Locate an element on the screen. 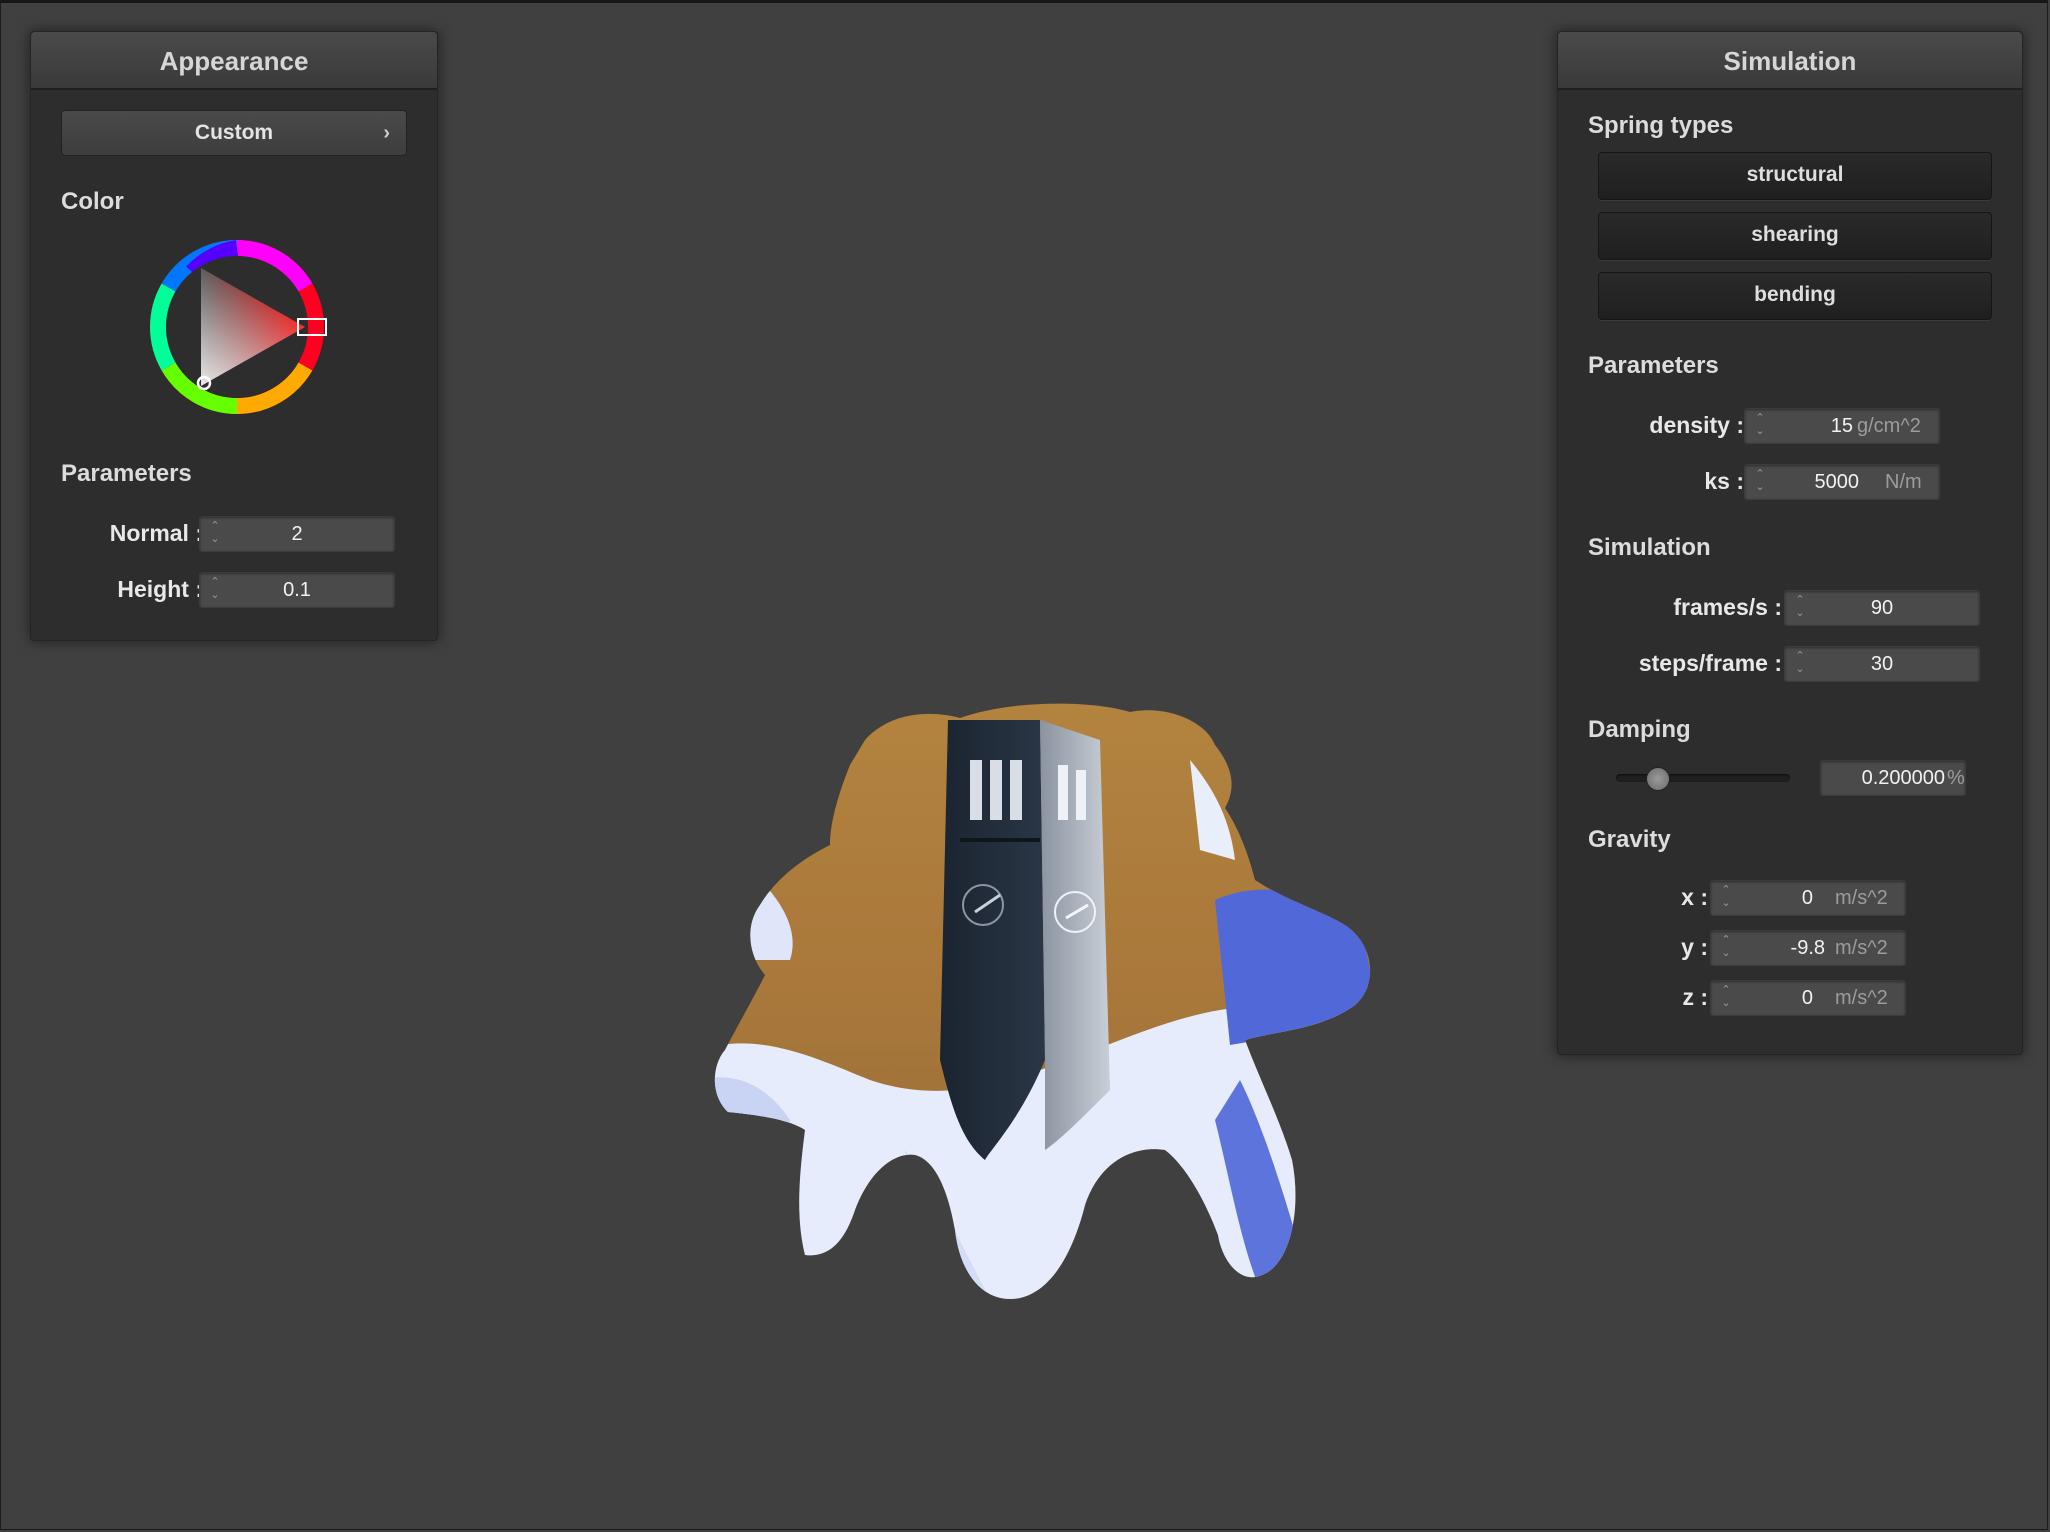  gravity-y-unit: m/s^2 is located at coordinates (1861, 948).